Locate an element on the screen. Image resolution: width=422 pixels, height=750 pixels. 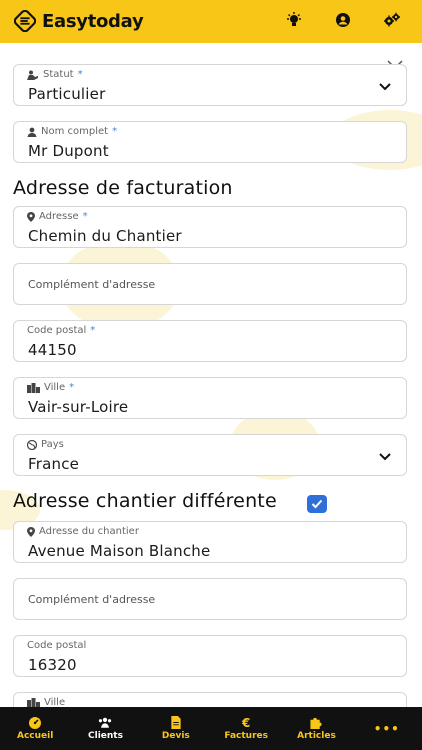
worker-icon is located at coordinates (32, 75).